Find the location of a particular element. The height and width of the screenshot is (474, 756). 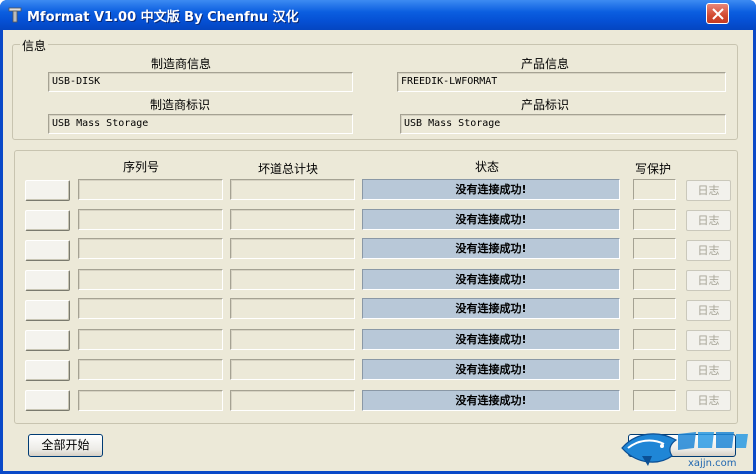

status-header: 状态 is located at coordinates (487, 167).